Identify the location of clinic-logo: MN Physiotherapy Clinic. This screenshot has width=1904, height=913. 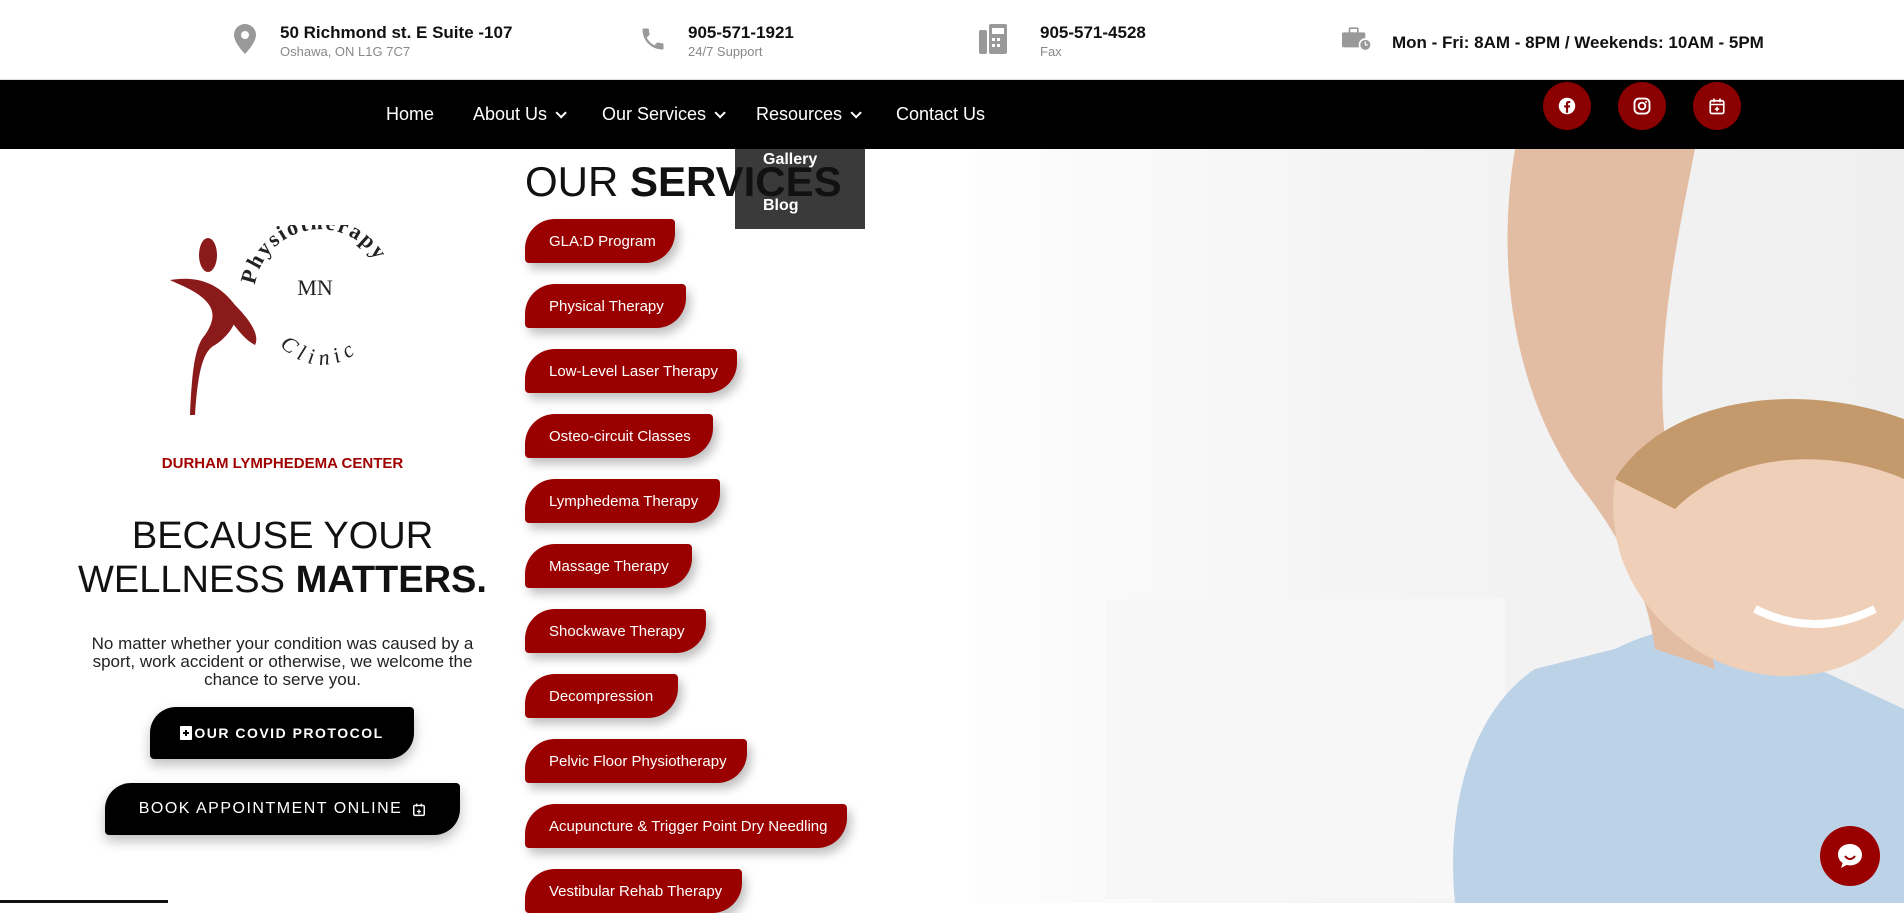
(285, 317).